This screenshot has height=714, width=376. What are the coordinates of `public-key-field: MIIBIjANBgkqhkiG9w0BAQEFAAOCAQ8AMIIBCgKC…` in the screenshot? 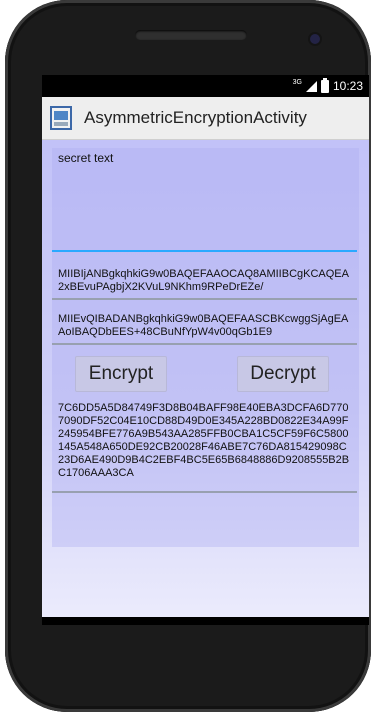 It's located at (204, 282).